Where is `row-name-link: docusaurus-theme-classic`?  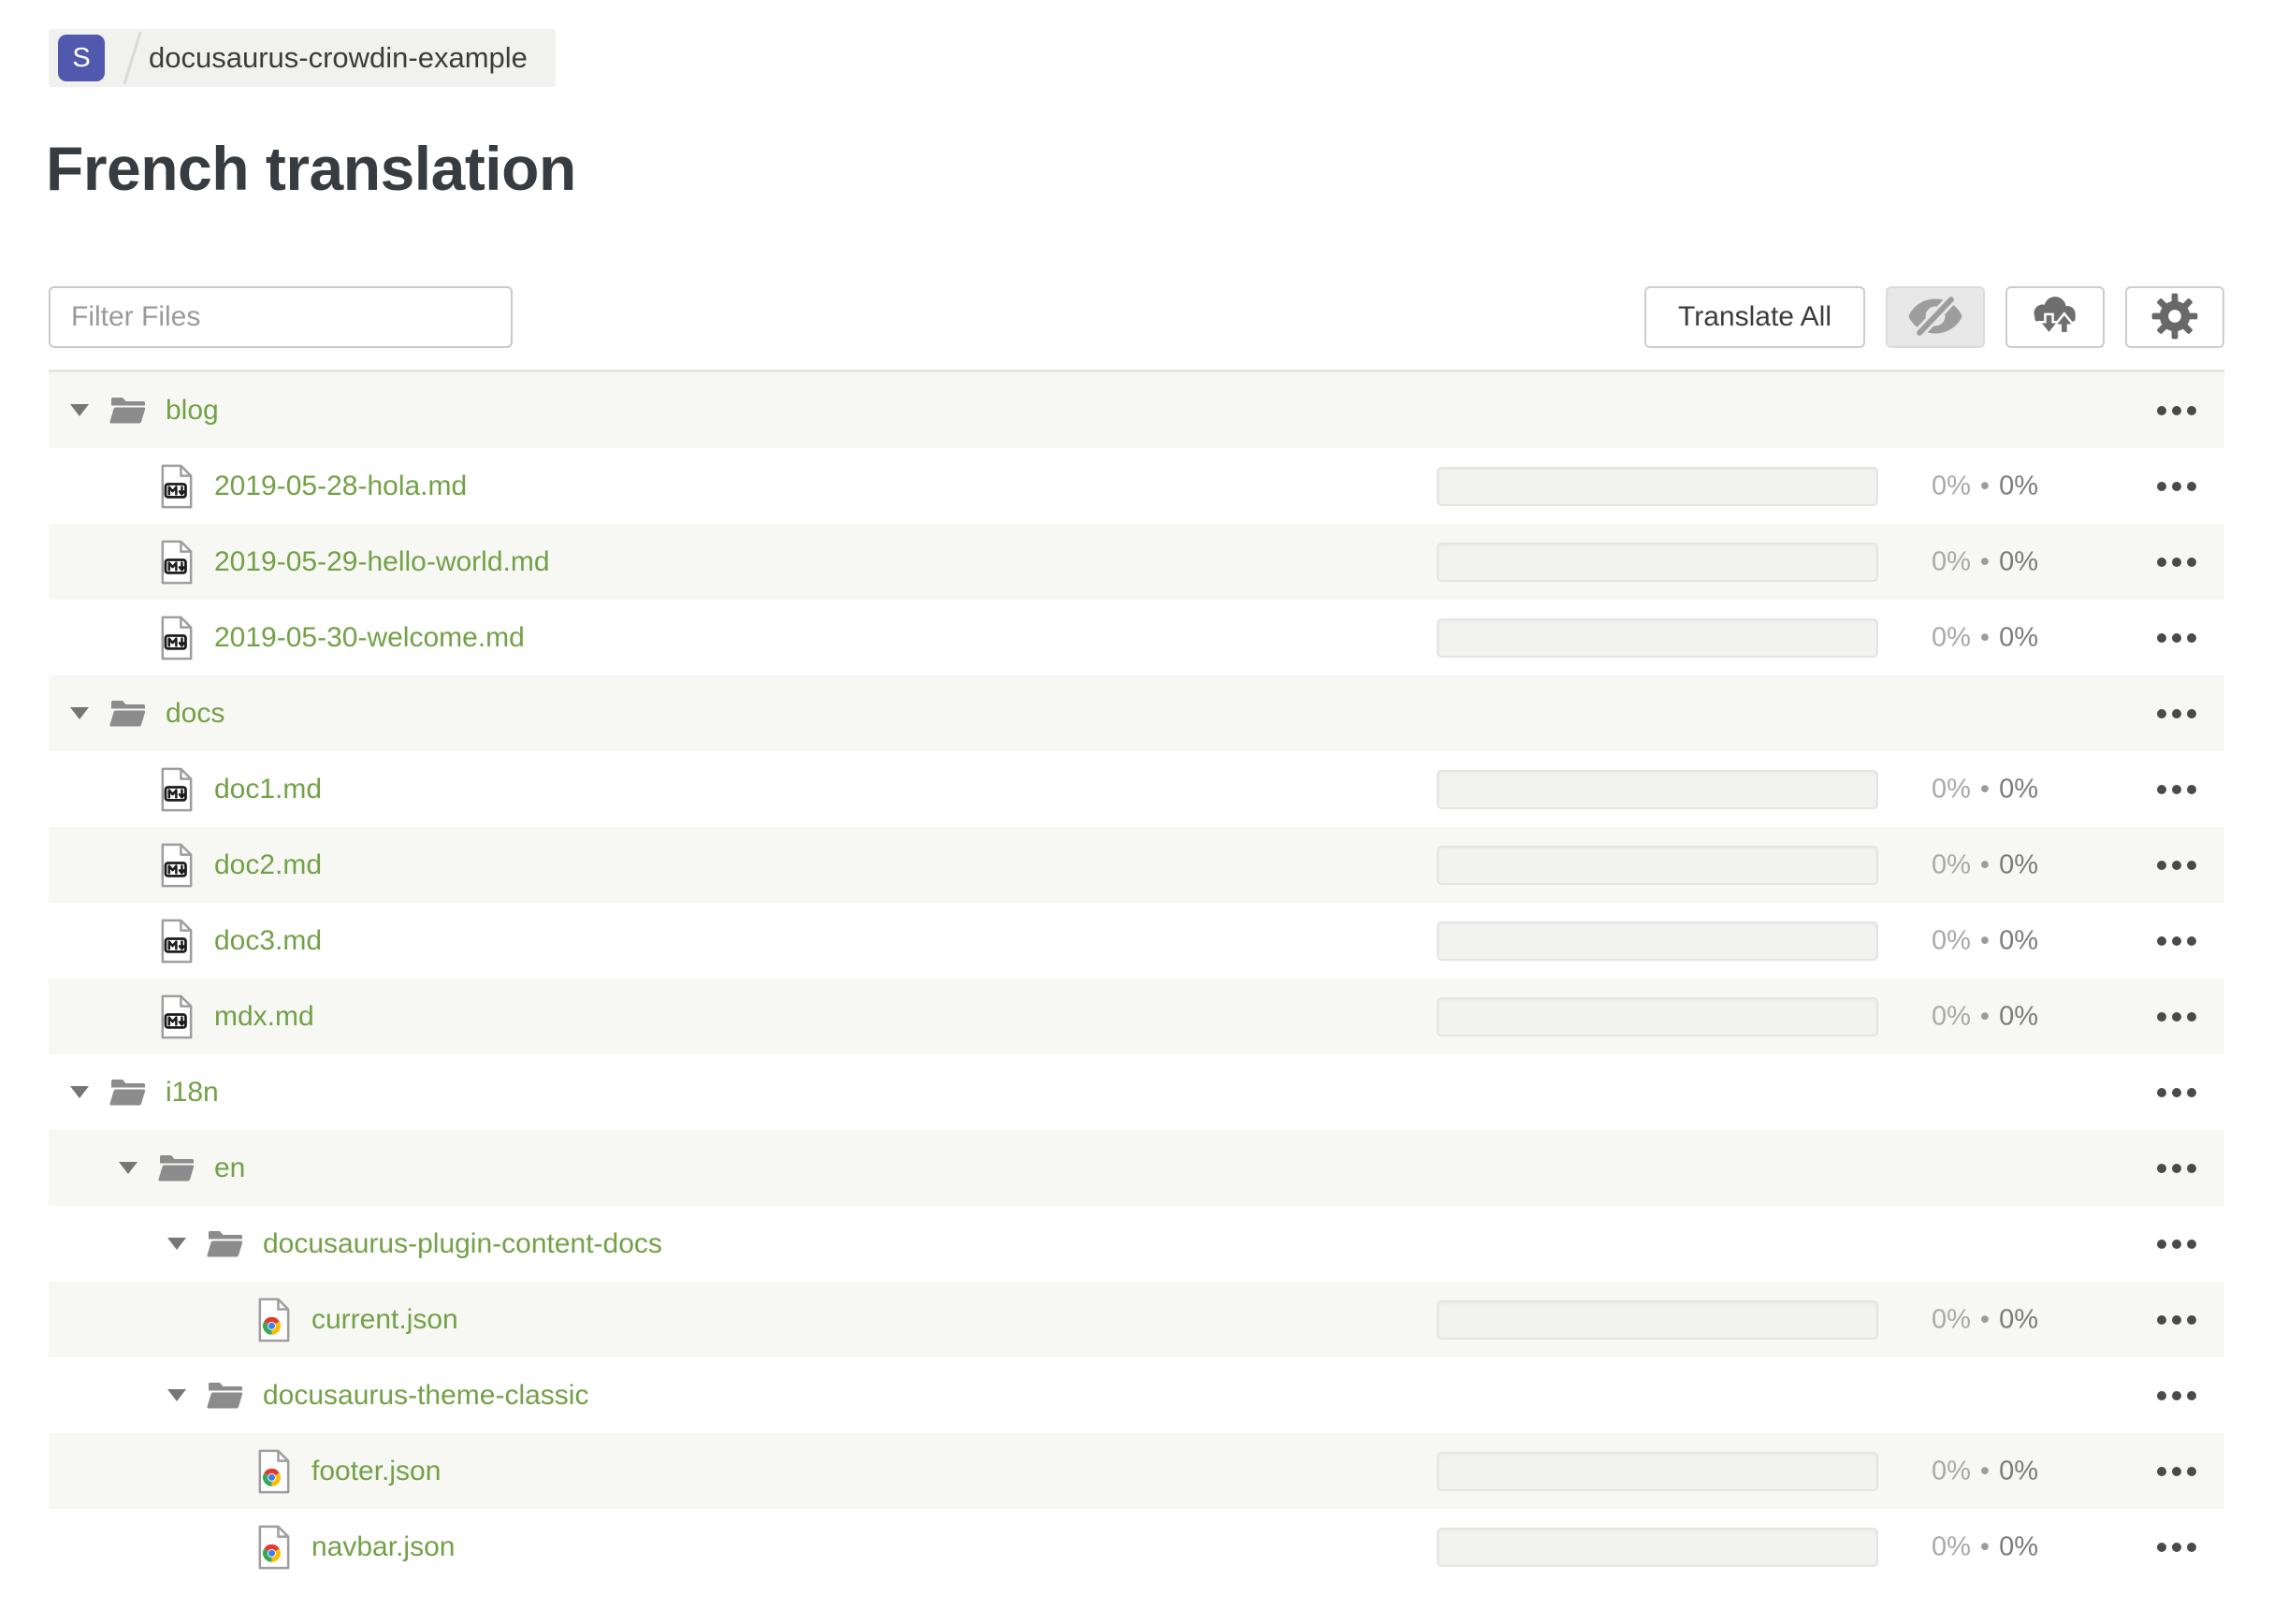
row-name-link: docusaurus-theme-classic is located at coordinates (425, 1396).